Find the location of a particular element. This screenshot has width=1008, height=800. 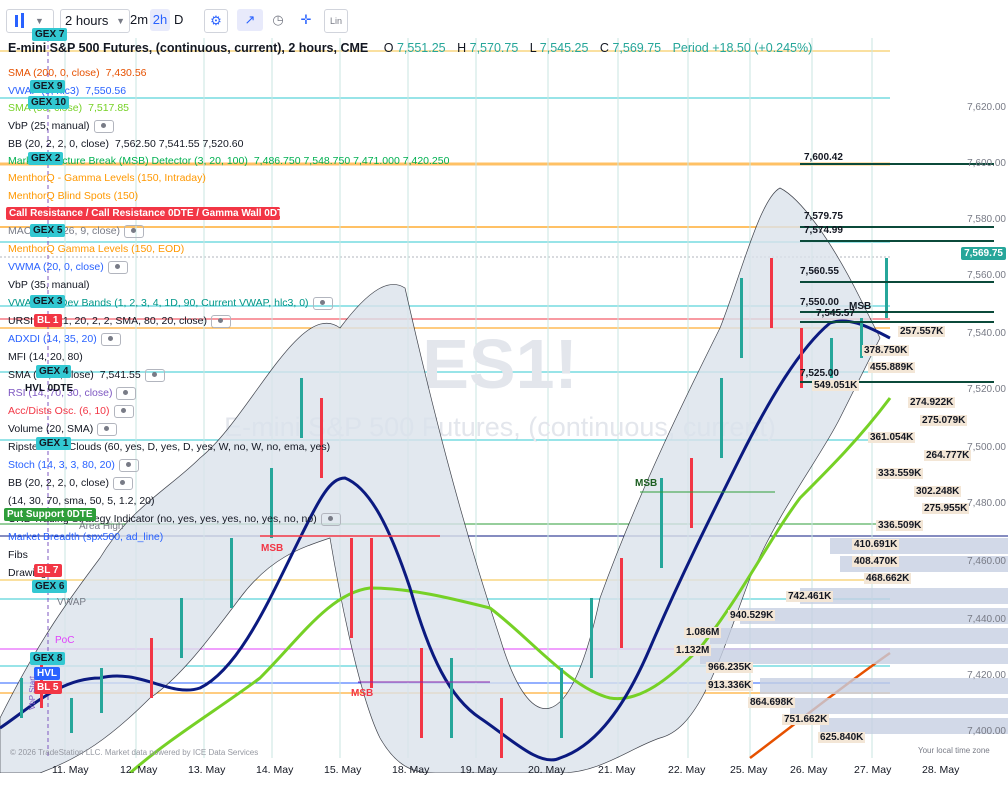

legend-row: Volume (20, SMA) is located at coordinates (63, 429).